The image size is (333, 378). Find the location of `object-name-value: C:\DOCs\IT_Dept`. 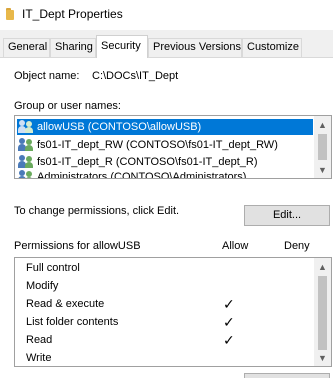

object-name-value: C:\DOCs\IT_Dept is located at coordinates (135, 76).